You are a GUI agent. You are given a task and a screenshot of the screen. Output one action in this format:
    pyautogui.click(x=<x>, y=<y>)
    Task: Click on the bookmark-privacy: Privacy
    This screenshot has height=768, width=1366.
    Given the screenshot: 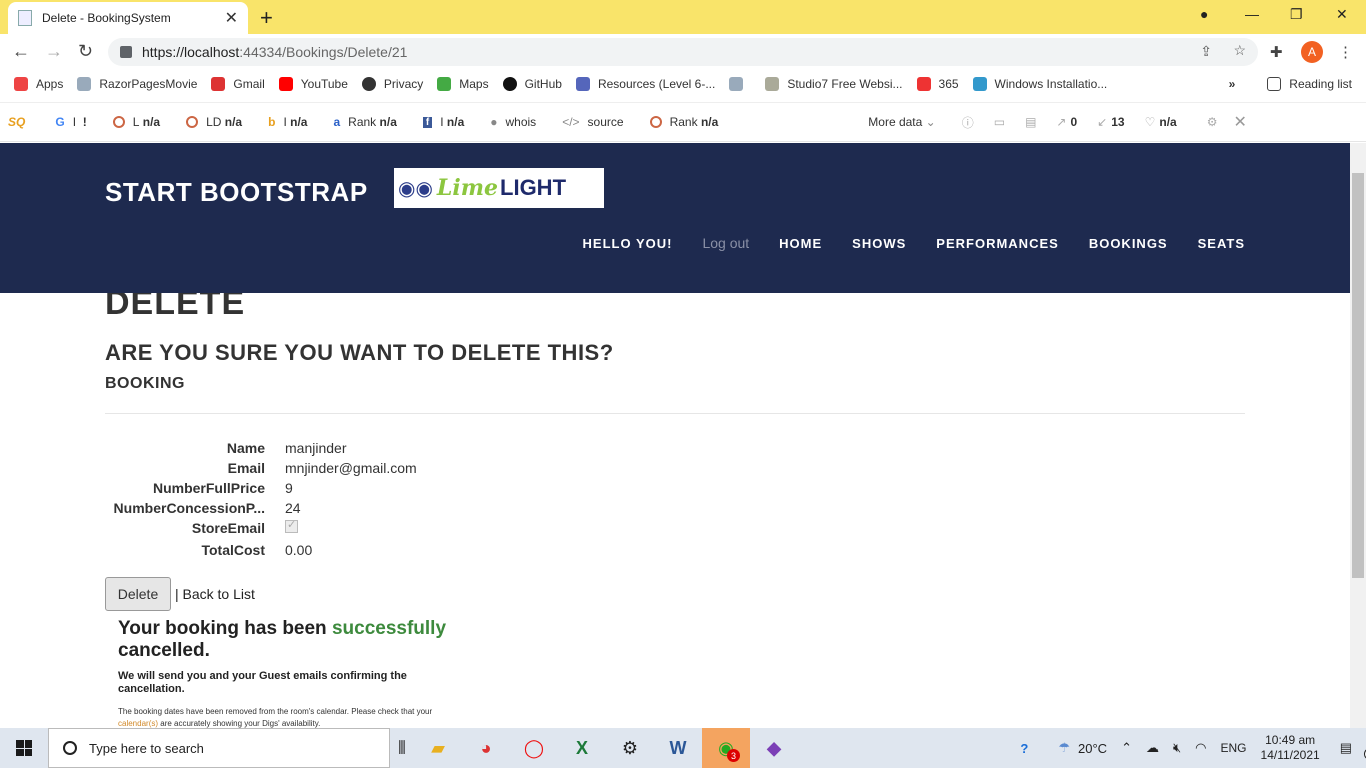 What is the action you would take?
    pyautogui.click(x=392, y=84)
    